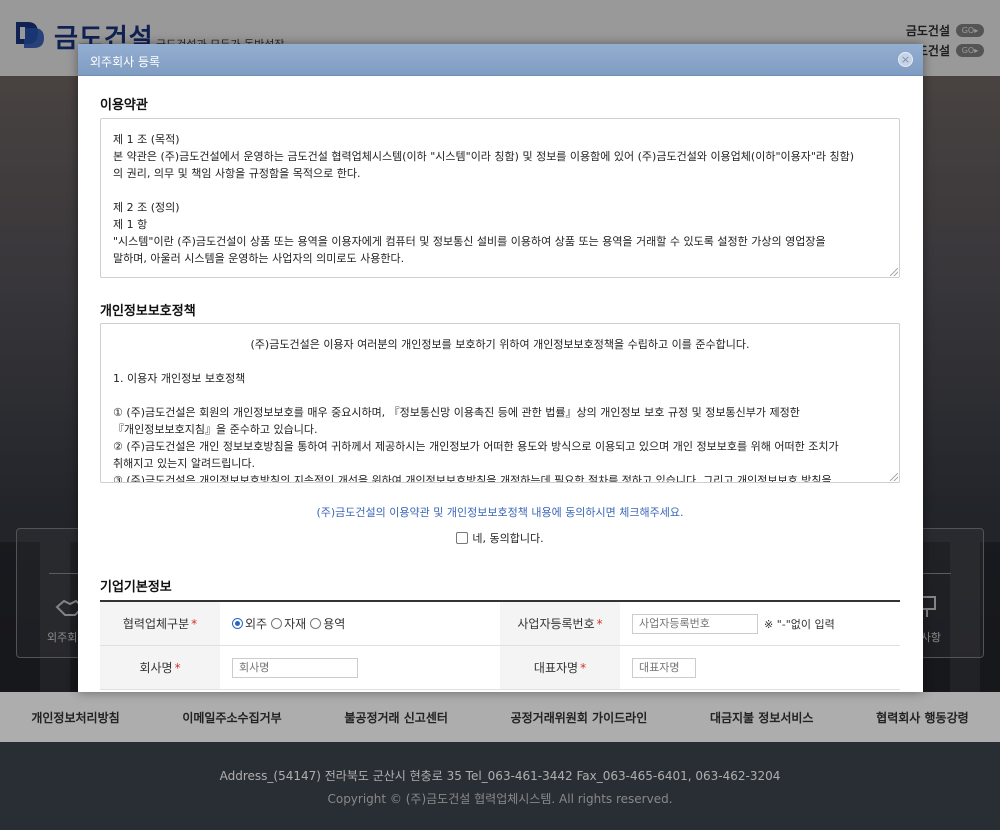 The width and height of the screenshot is (1000, 830). I want to click on text-line: 말하며, 아울러 시스템을 운영하는 사업자의 의미로도 사용한다., so click(259, 258).